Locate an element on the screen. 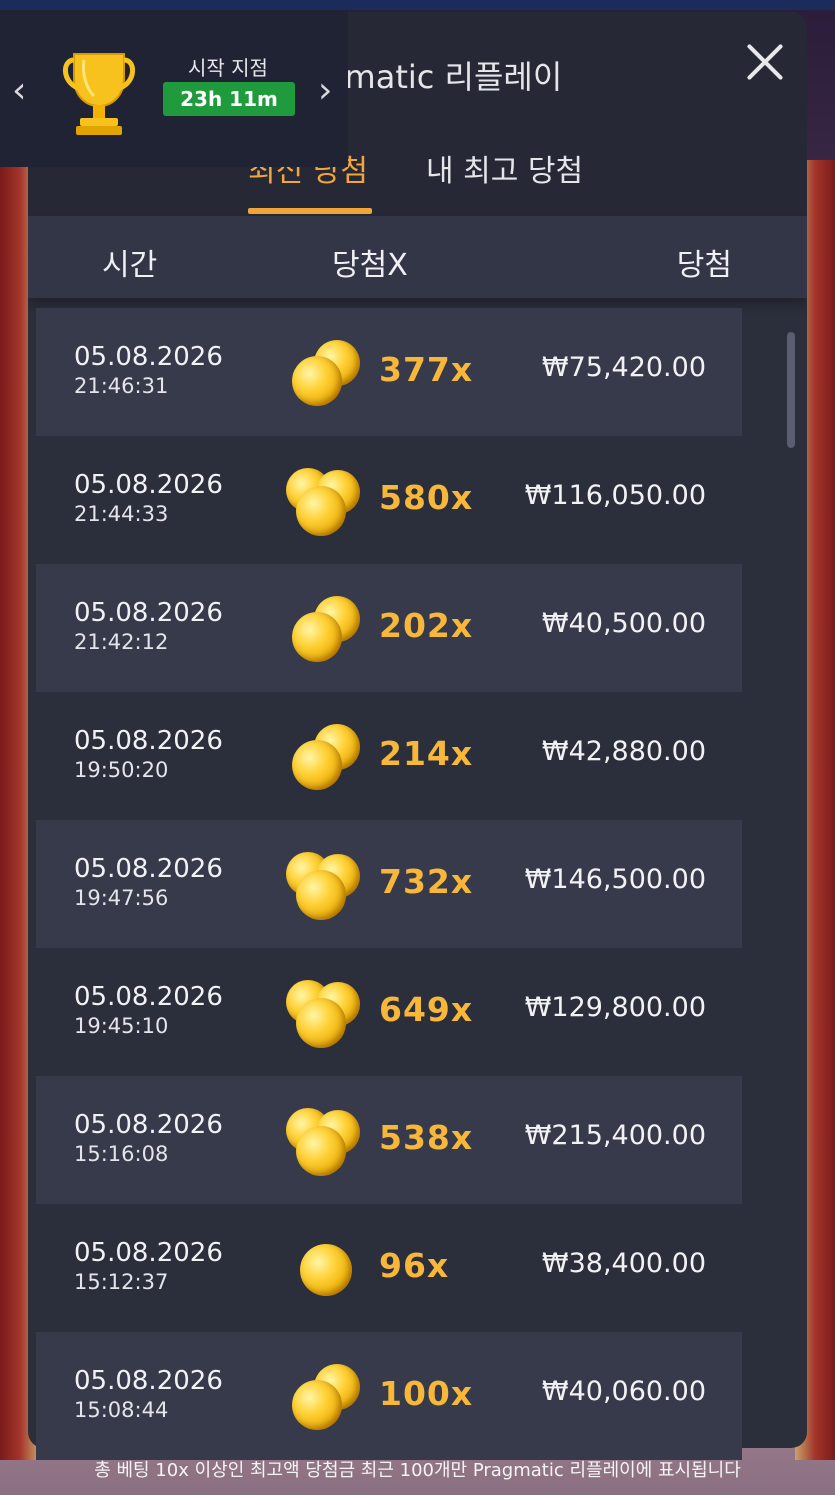 Image resolution: width=835 pixels, height=1495 pixels. table-row: 05.08.2026 21:42:12 202x ₩40,500.00 is located at coordinates (389, 628).